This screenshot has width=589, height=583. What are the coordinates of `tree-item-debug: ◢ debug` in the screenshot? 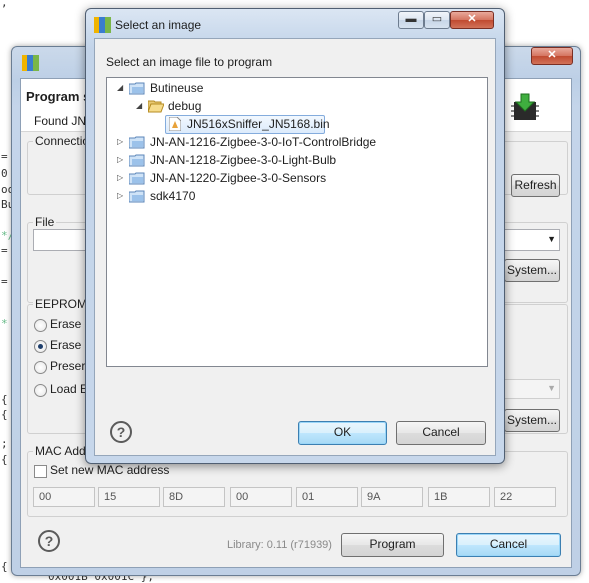 It's located at (296, 106).